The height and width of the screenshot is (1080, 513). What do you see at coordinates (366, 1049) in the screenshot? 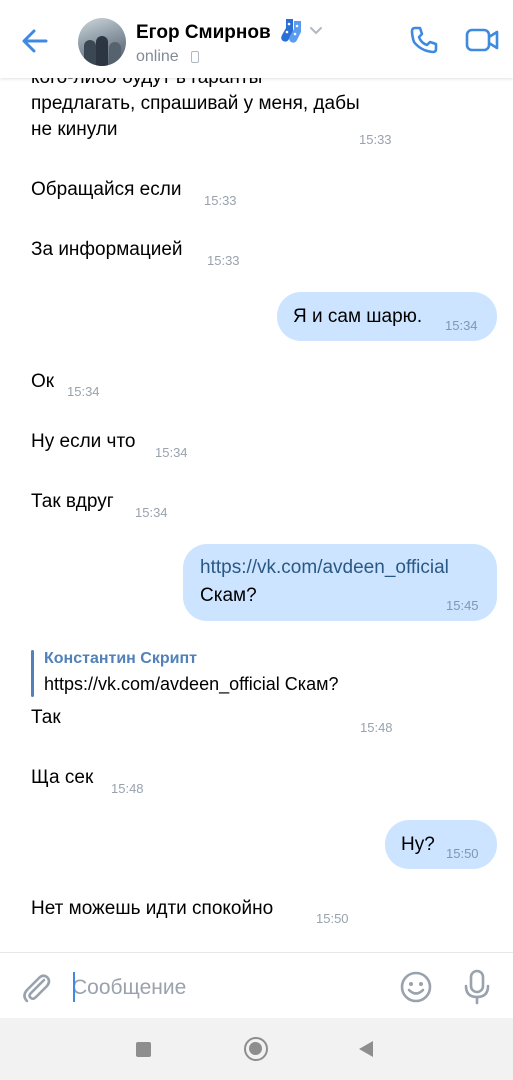
I see `triangle-back-icon` at bounding box center [366, 1049].